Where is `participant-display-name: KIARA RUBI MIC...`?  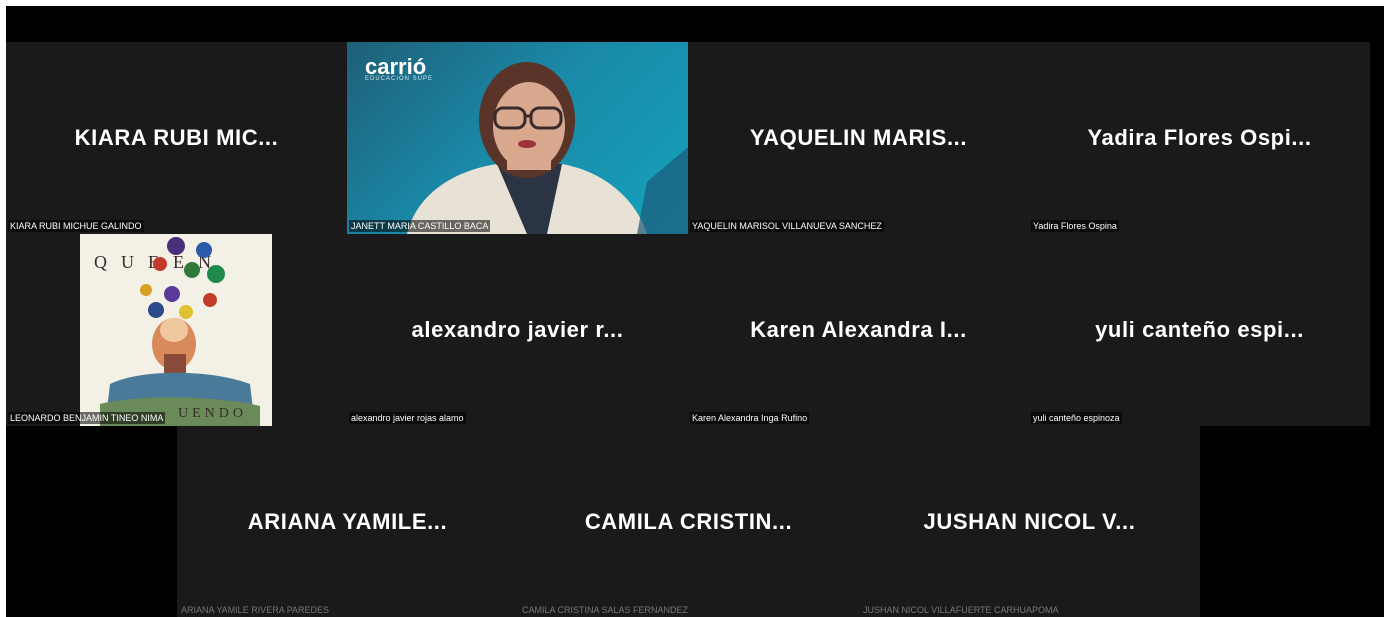
participant-display-name: KIARA RUBI MIC... is located at coordinates (176, 137).